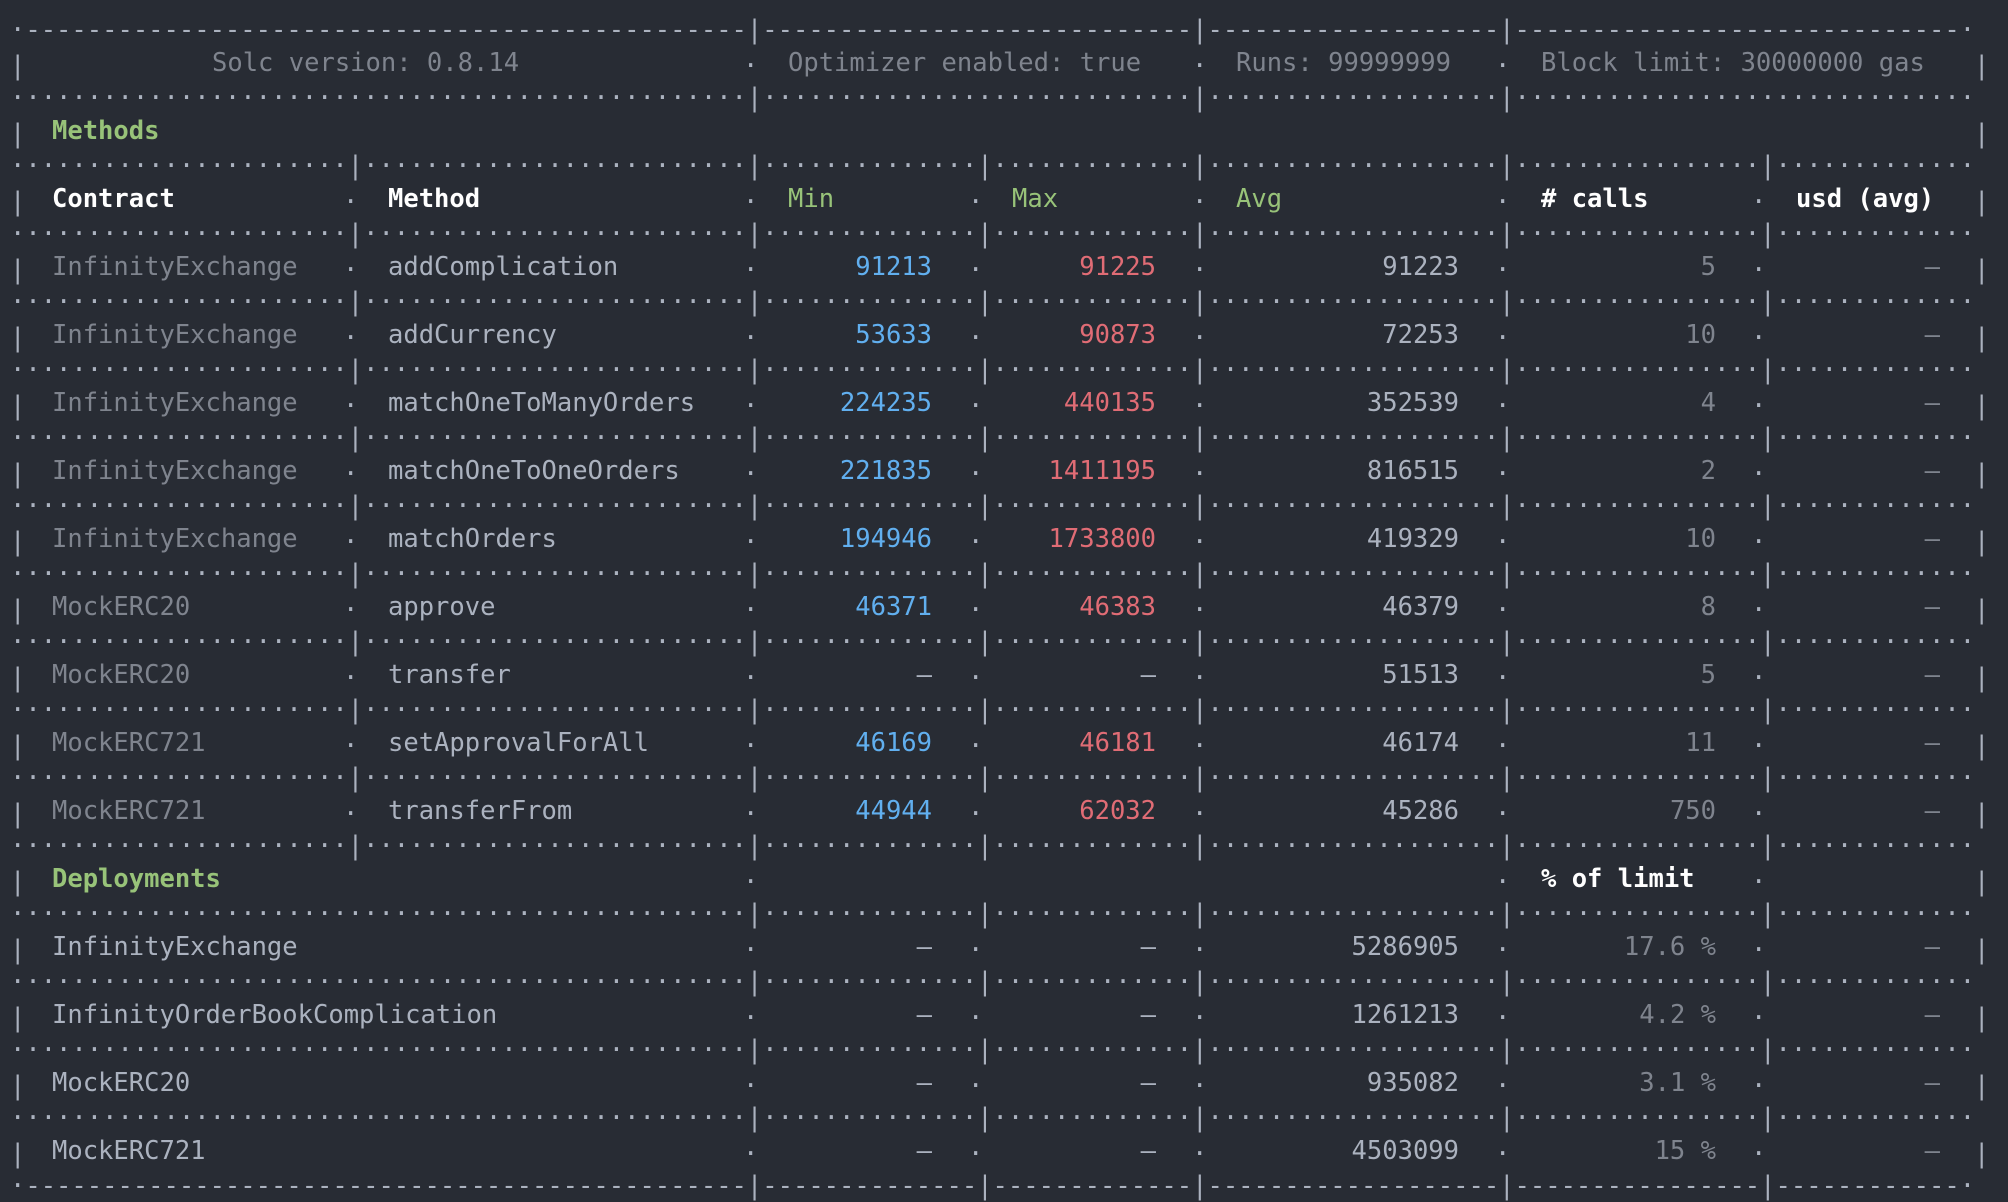  I want to click on method-row-name: transferFrom, so click(480, 811).